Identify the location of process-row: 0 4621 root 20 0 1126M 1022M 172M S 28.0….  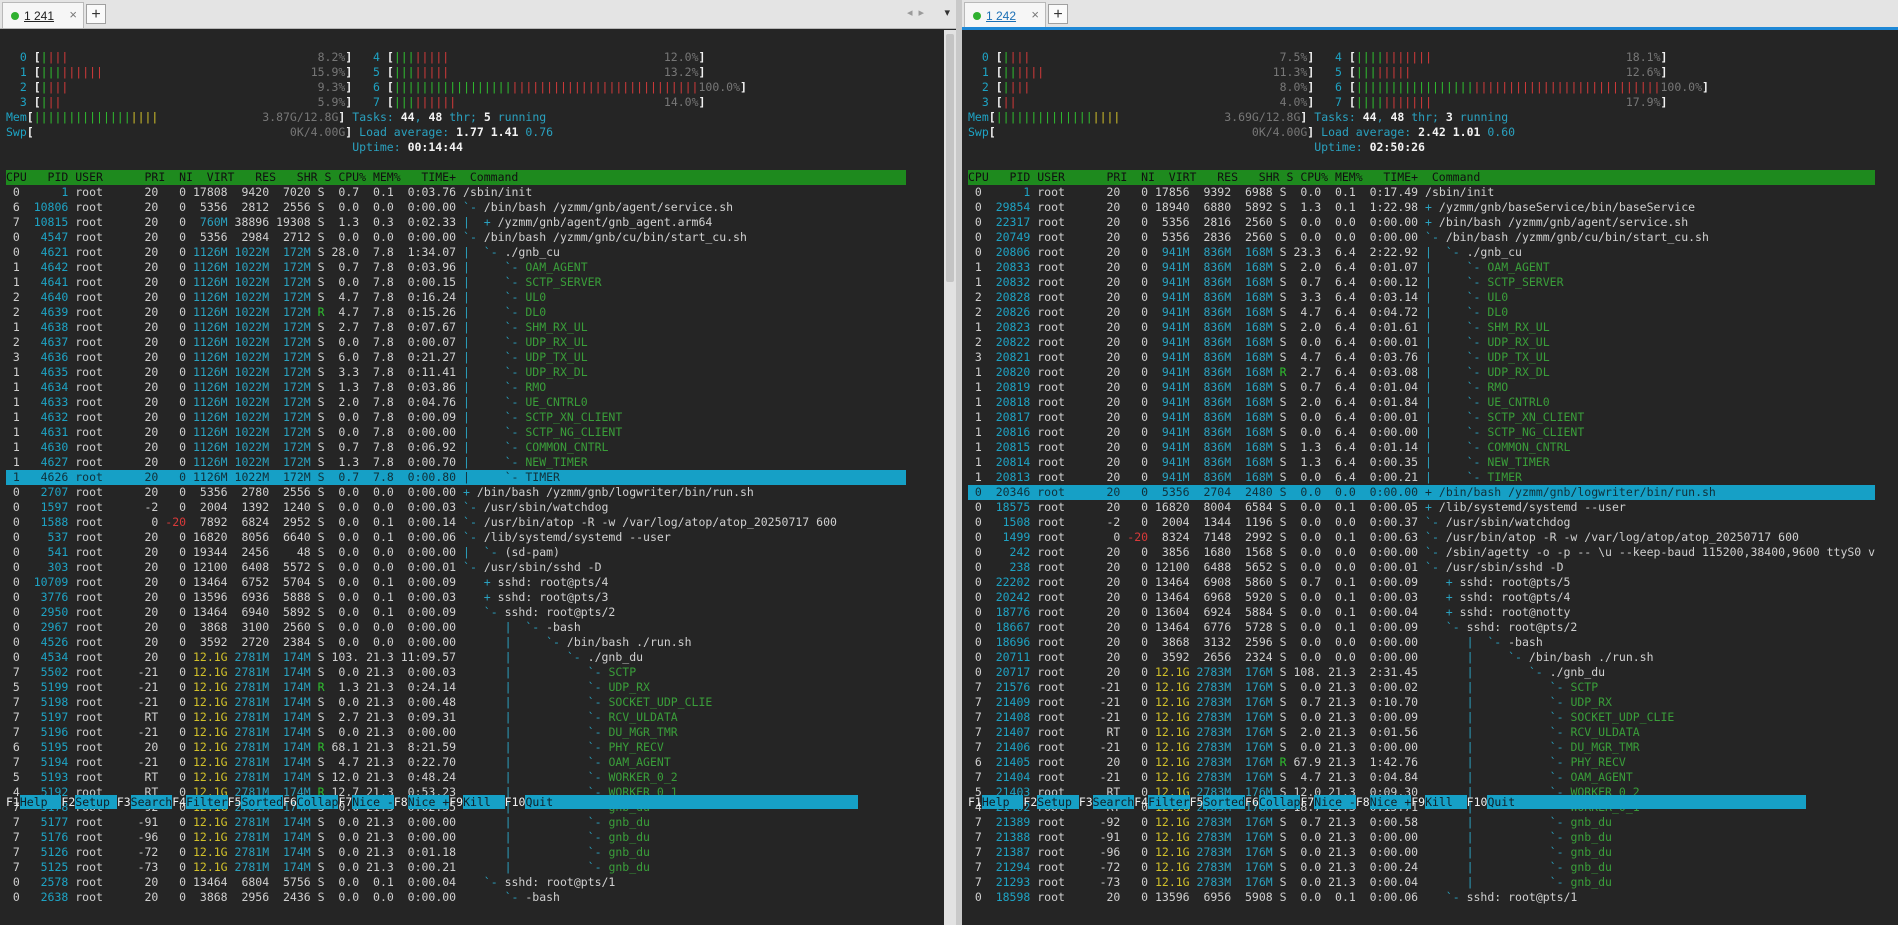
(456, 252).